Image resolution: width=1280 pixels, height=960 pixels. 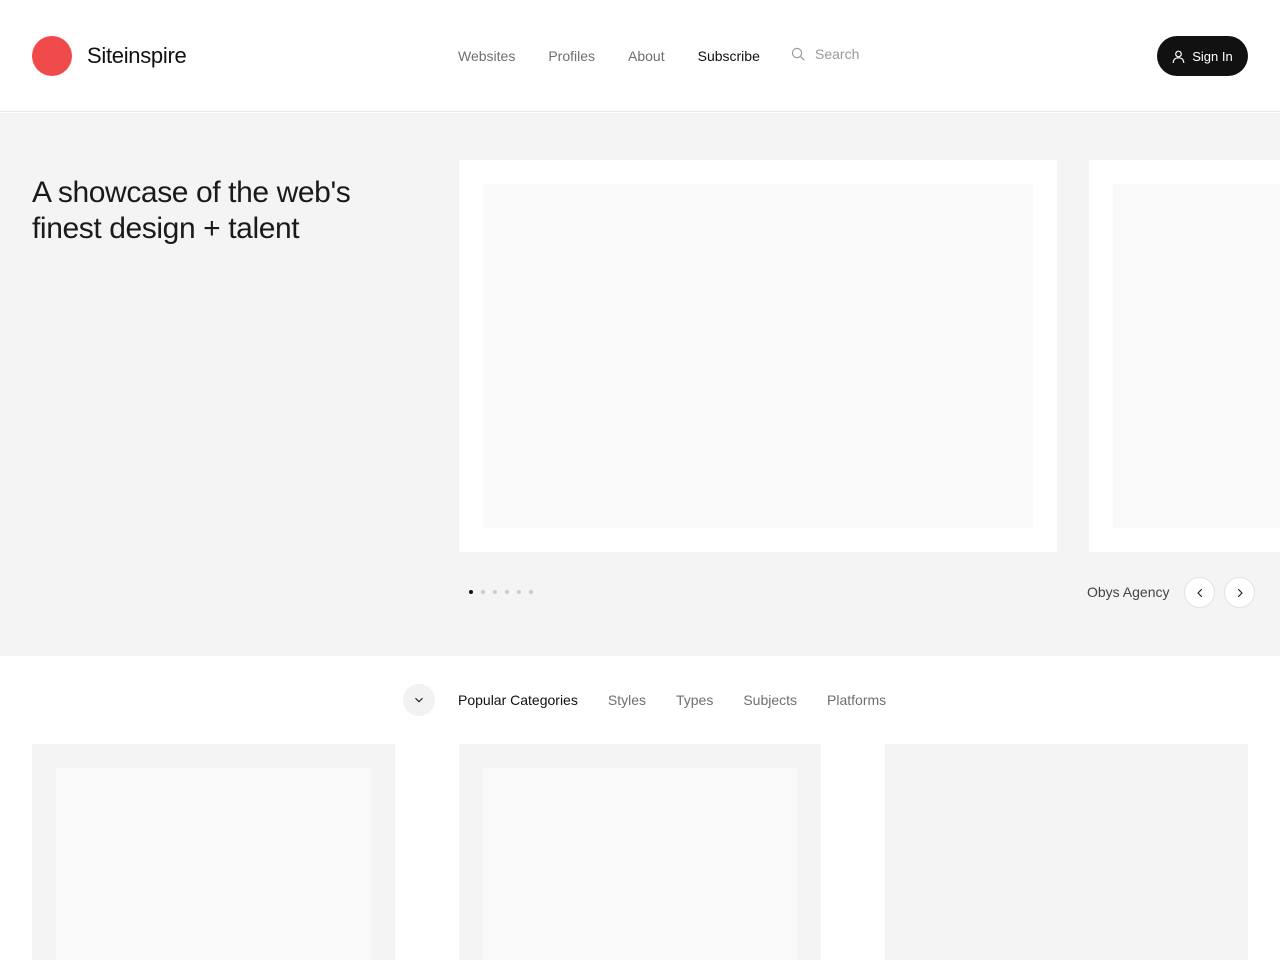 I want to click on categories-toggle-button, so click(x=419, y=700).